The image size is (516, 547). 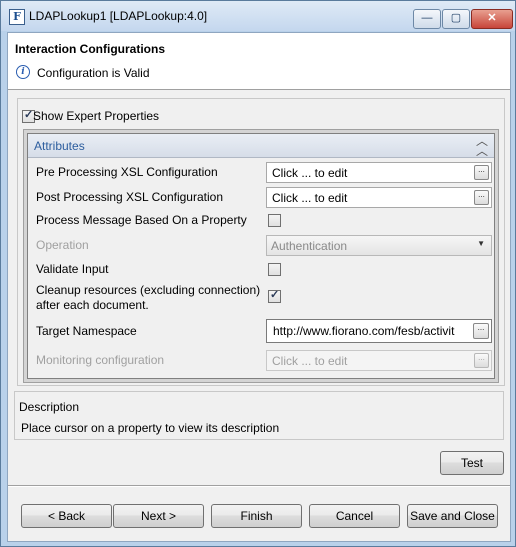 What do you see at coordinates (261, 146) in the screenshot?
I see `attributes-header: Attributes ︿ ︿` at bounding box center [261, 146].